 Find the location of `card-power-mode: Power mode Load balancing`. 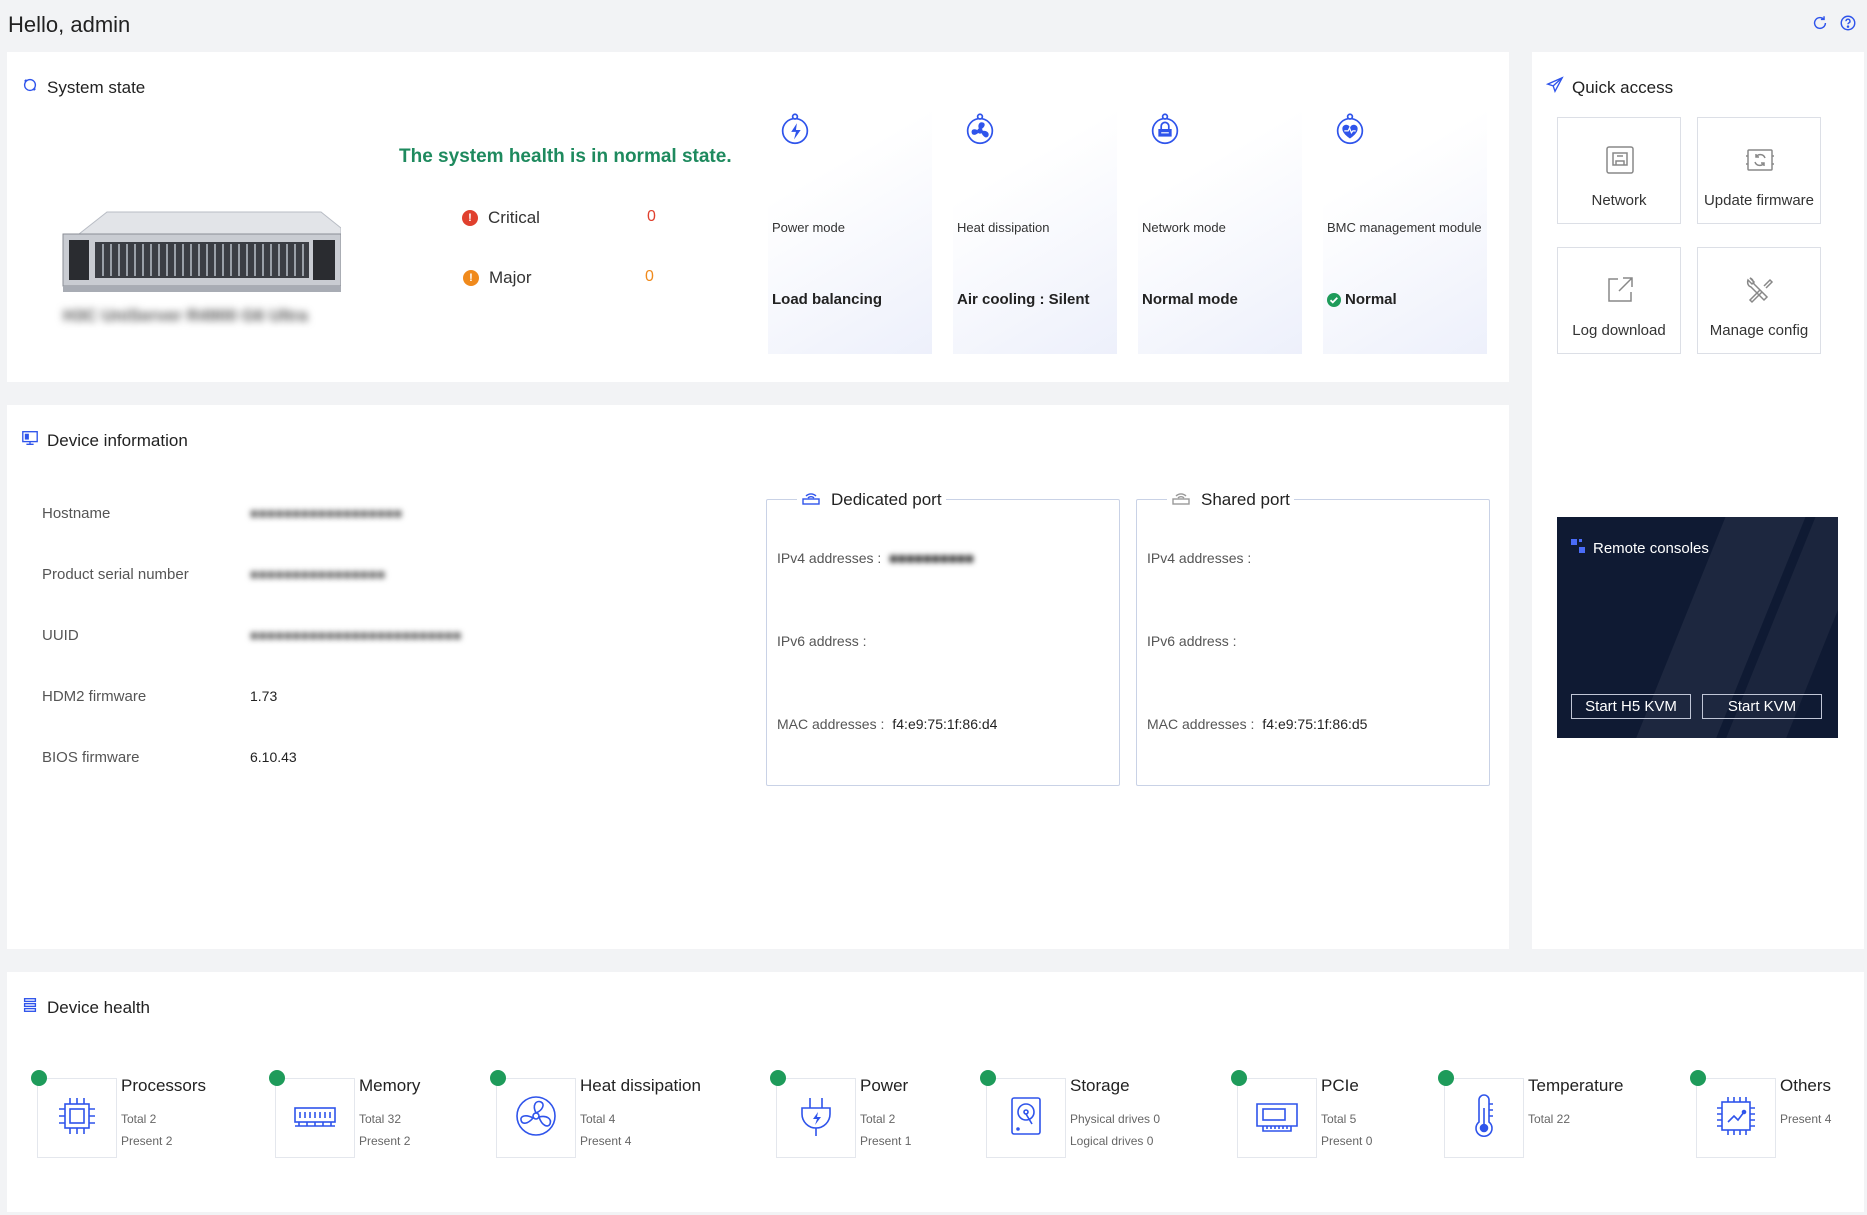

card-power-mode: Power mode Load balancing is located at coordinates (850, 225).